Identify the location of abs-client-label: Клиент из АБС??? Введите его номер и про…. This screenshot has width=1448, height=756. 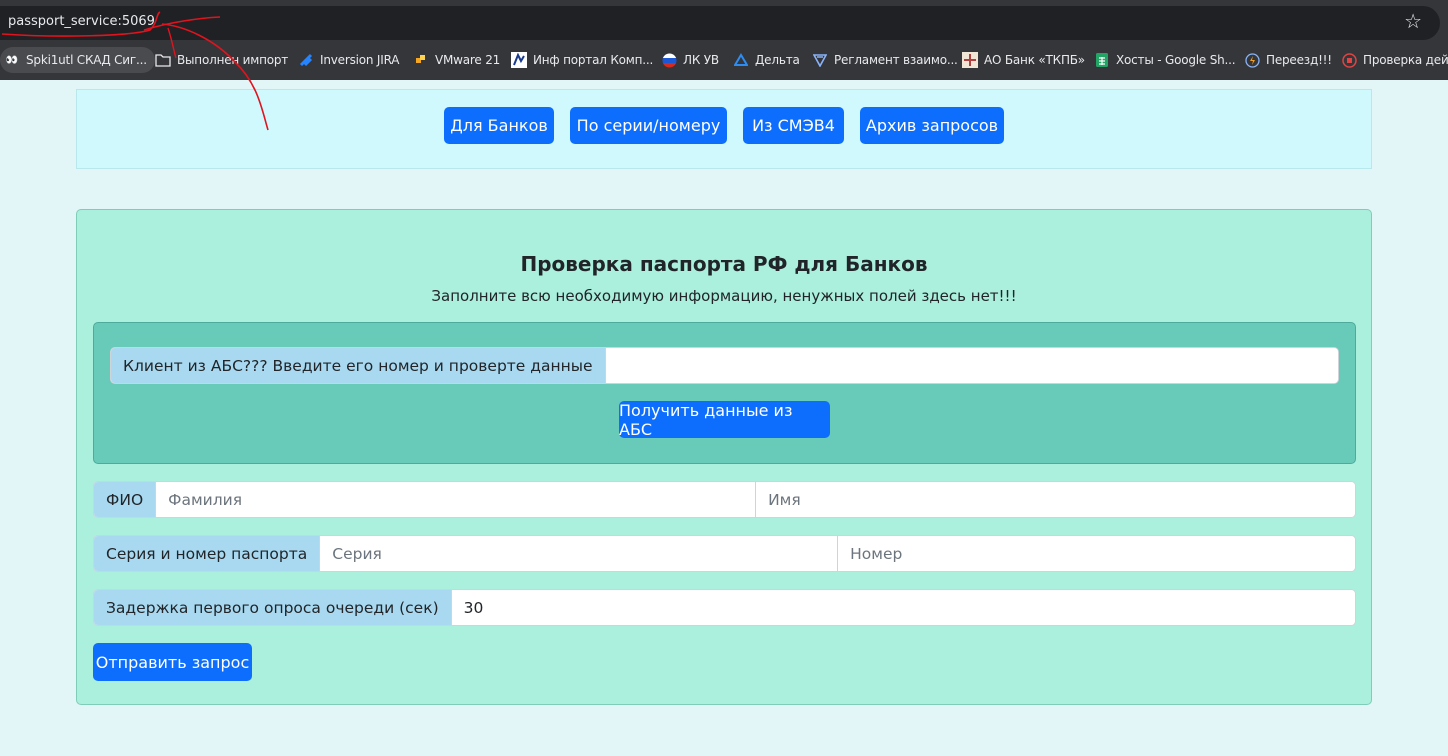
(358, 365).